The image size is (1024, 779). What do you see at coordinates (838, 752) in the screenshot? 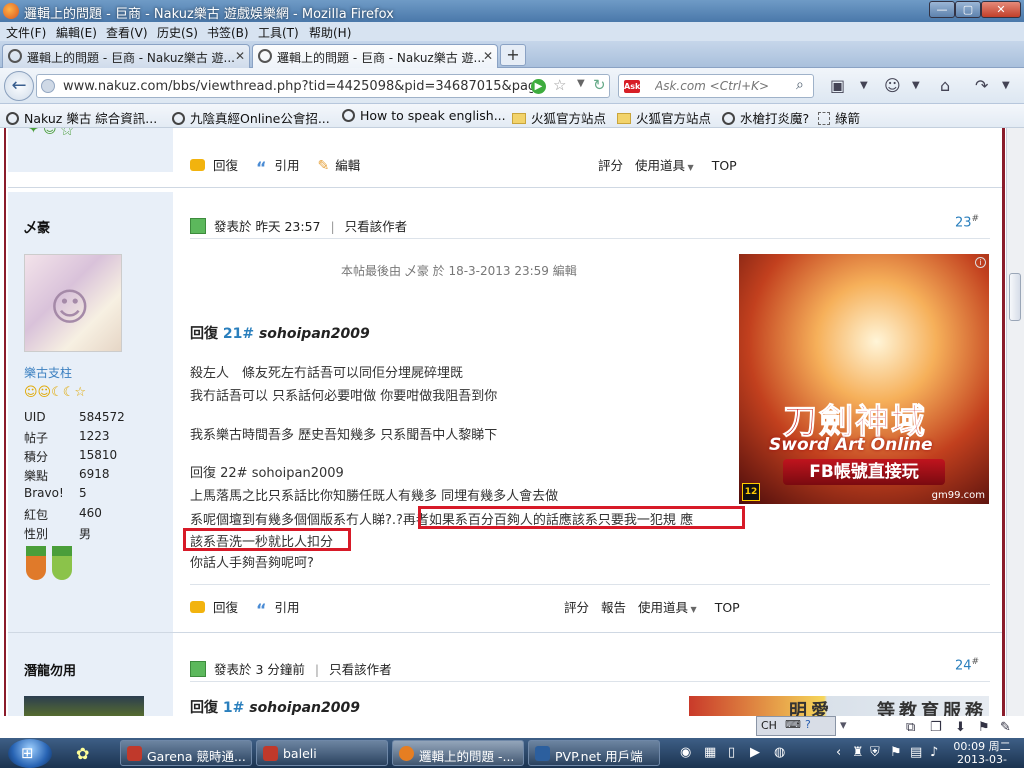
I see `tray-expand-icon: ‹` at bounding box center [838, 752].